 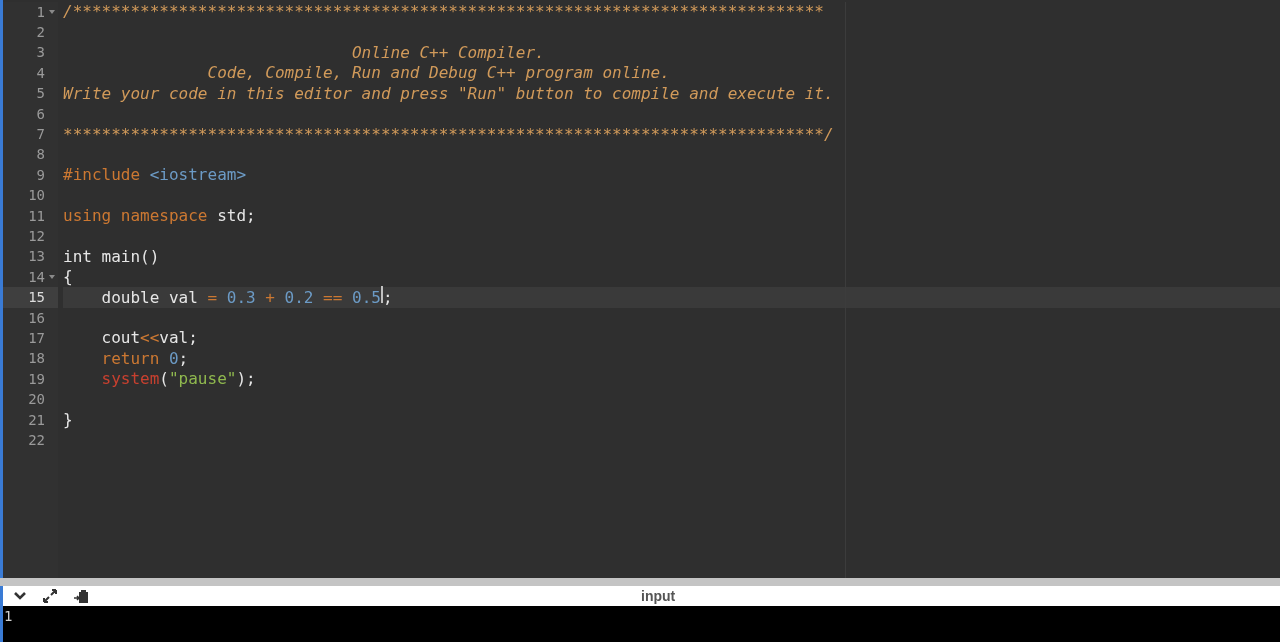 I want to click on code-token: using namespace, so click(x=135, y=216).